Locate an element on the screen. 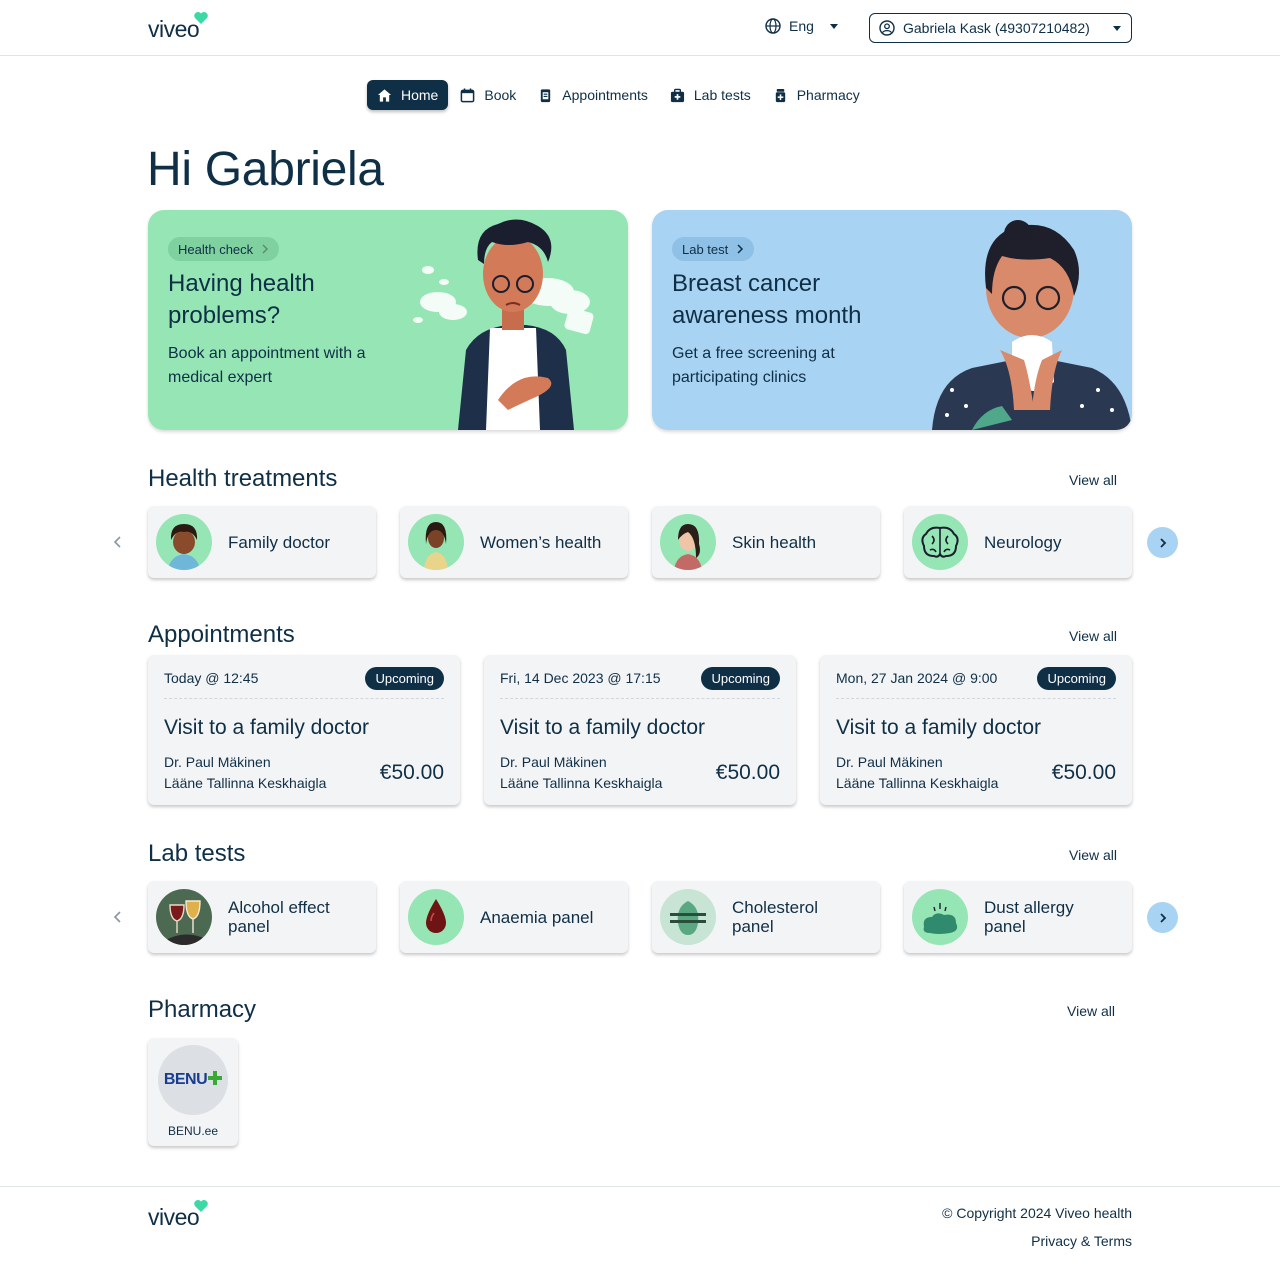  lab-test-label: Anaemia panel is located at coordinates (537, 917).